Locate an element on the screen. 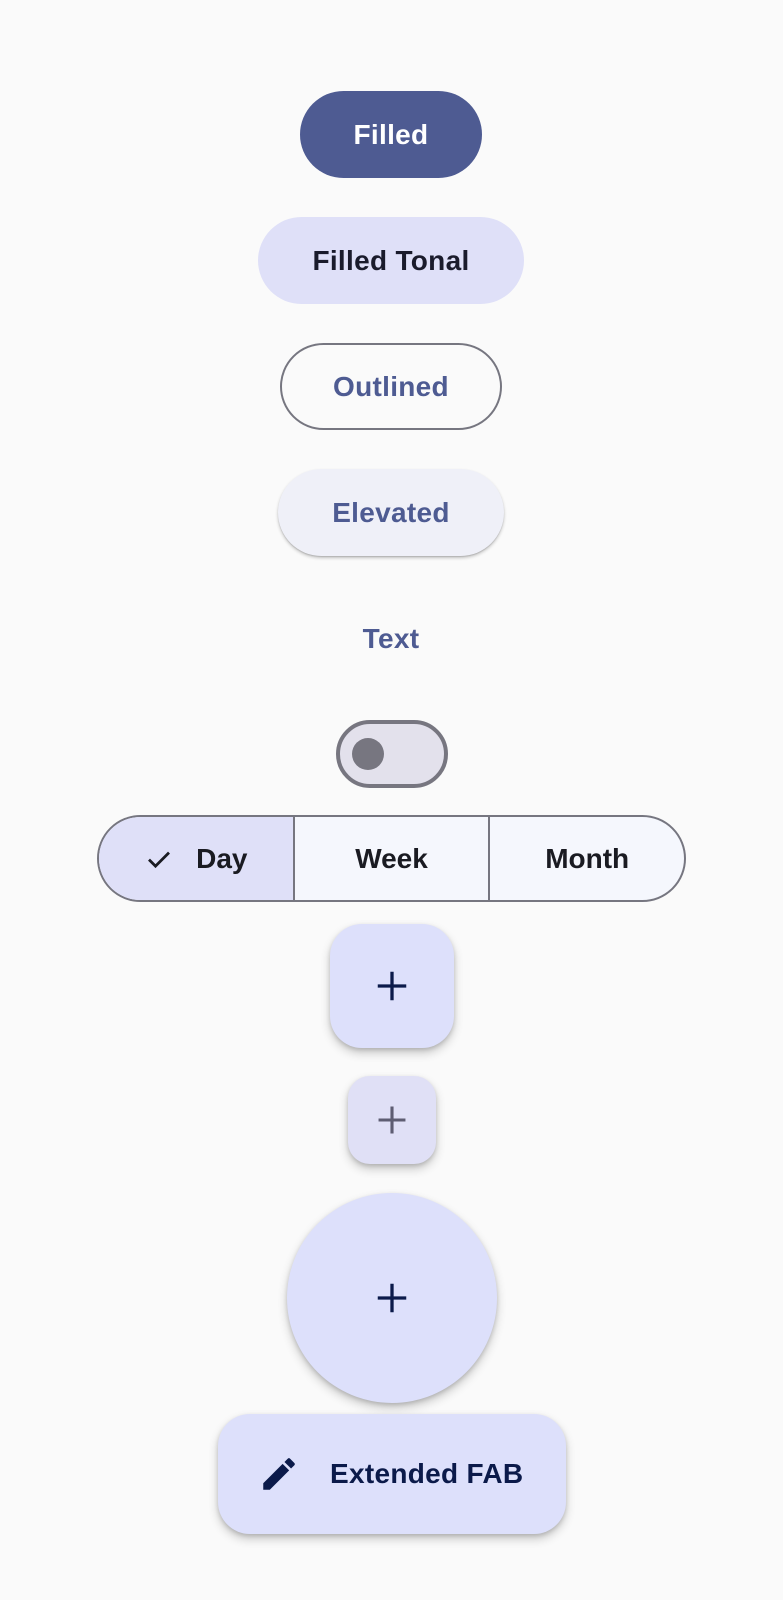 This screenshot has width=783, height=1600. segment-week-label: Week is located at coordinates (391, 858).